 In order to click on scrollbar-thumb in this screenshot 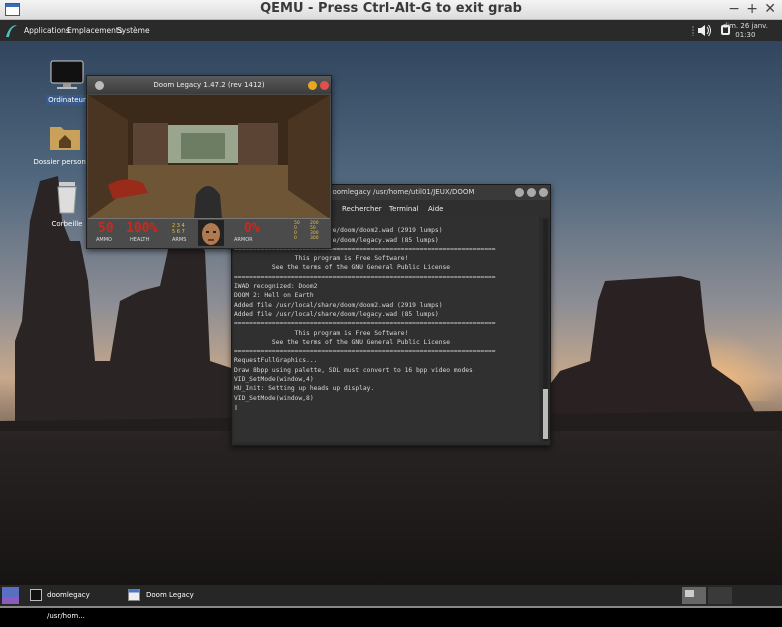, I will do `click(545, 414)`.